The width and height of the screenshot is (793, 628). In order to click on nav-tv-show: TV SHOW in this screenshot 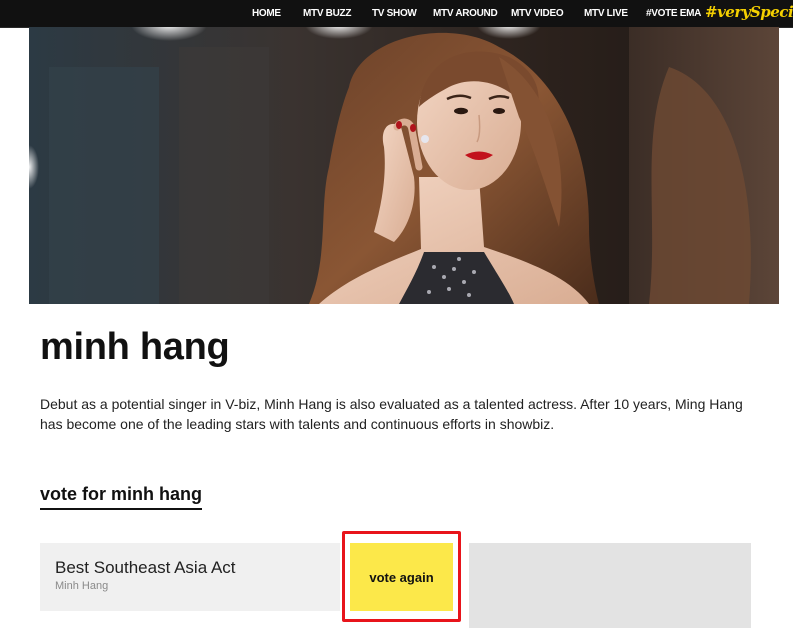, I will do `click(394, 13)`.